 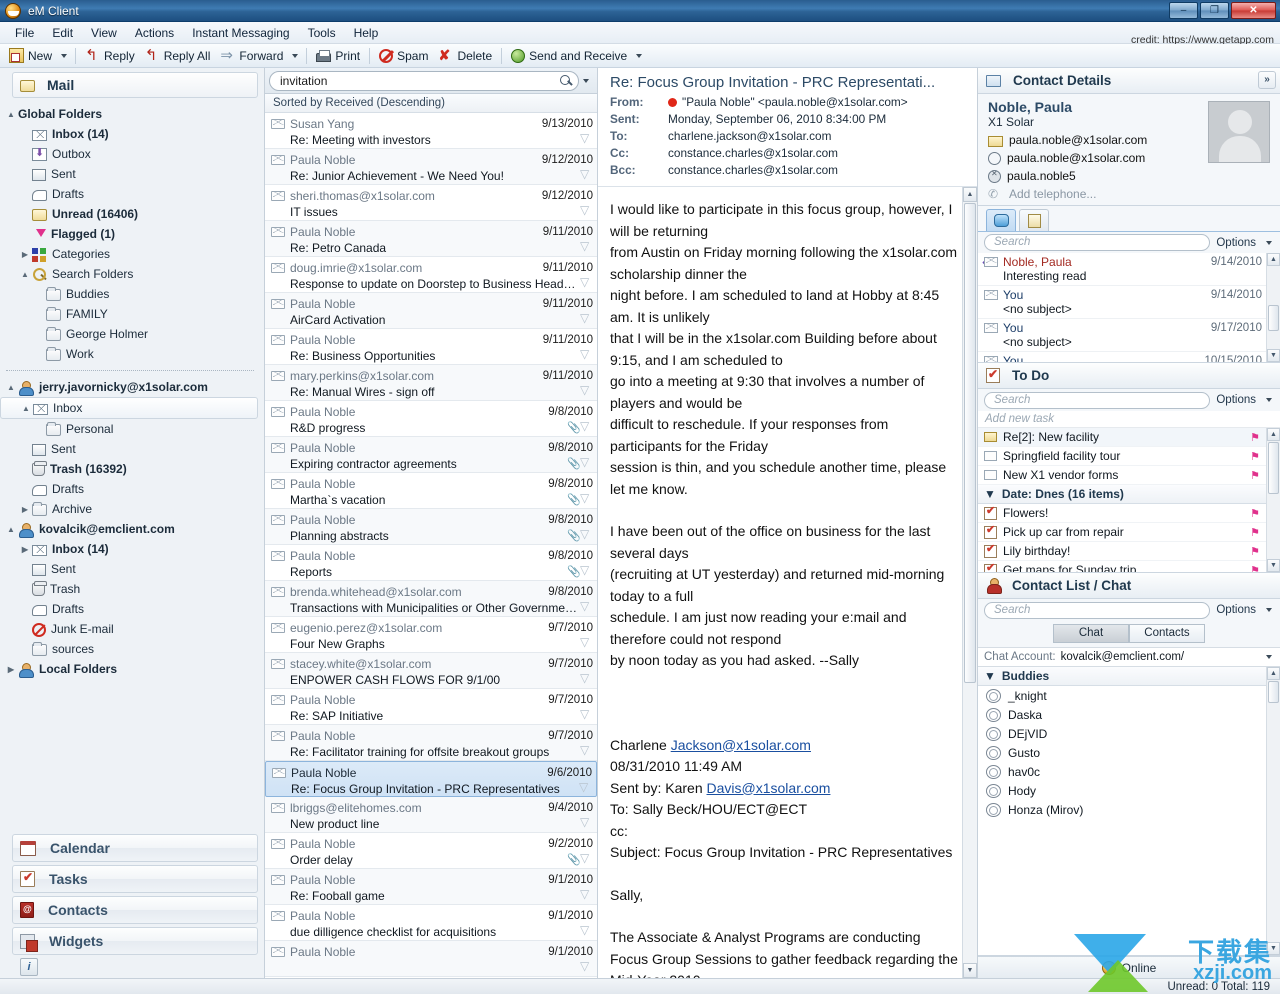 I want to click on send-and-receive-button: Send and Receive, so click(x=569, y=56).